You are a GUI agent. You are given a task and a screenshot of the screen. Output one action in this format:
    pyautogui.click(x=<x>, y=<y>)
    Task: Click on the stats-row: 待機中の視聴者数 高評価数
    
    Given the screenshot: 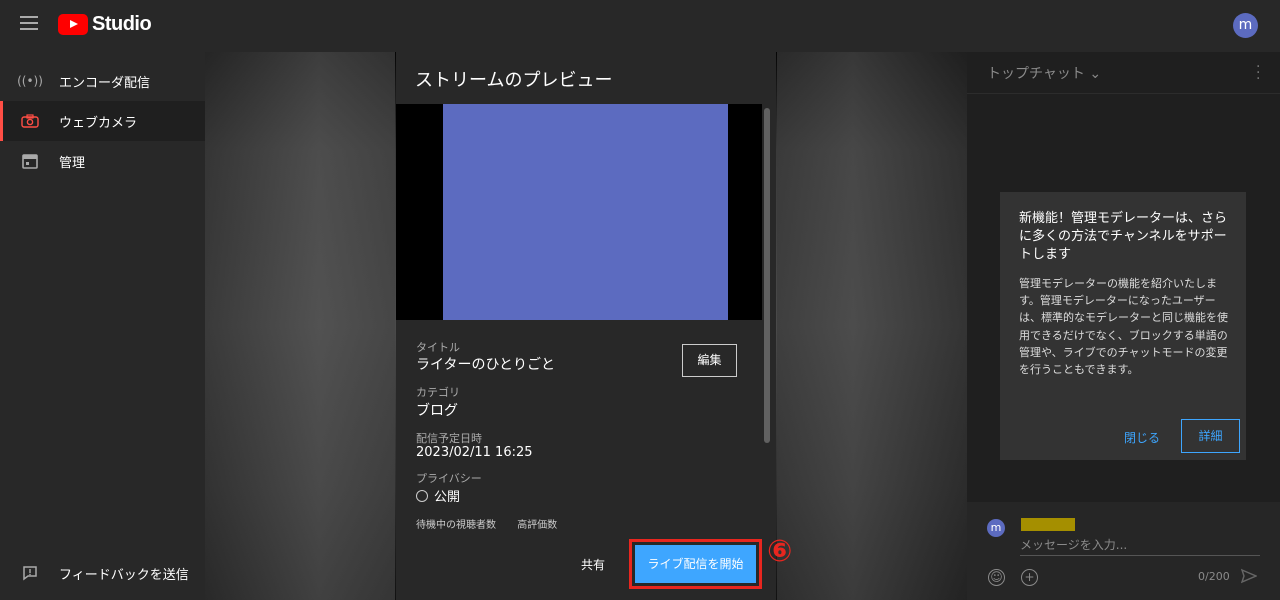 What is the action you would take?
    pyautogui.click(x=495, y=523)
    